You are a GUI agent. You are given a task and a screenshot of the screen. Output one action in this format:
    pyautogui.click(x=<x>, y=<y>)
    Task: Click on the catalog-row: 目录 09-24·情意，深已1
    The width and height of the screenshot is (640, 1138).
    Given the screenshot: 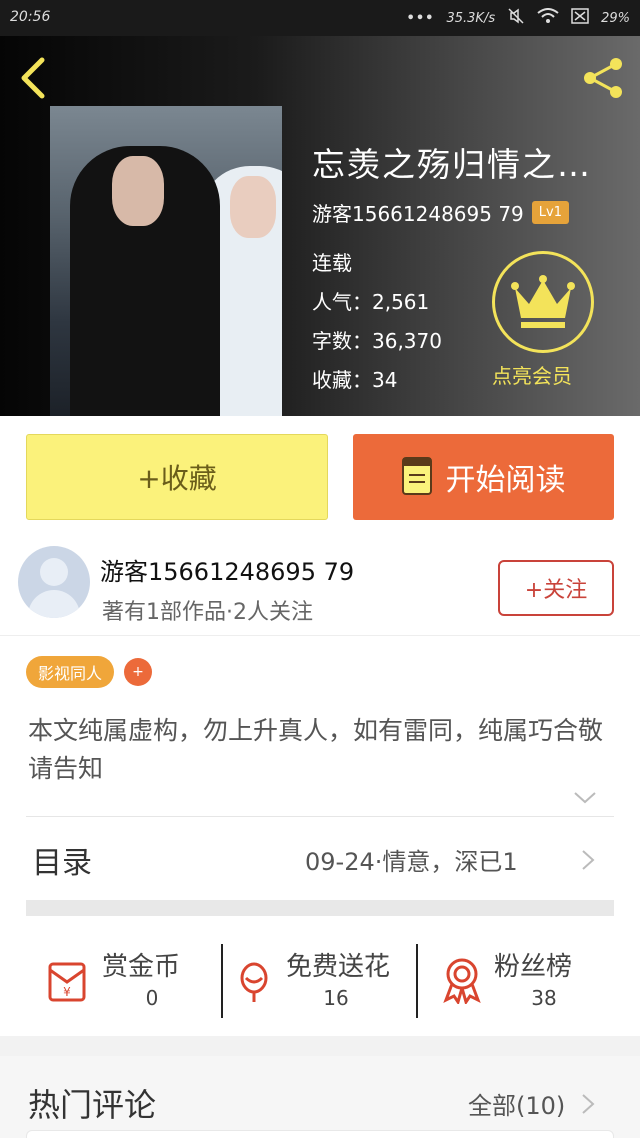 What is the action you would take?
    pyautogui.click(x=320, y=859)
    